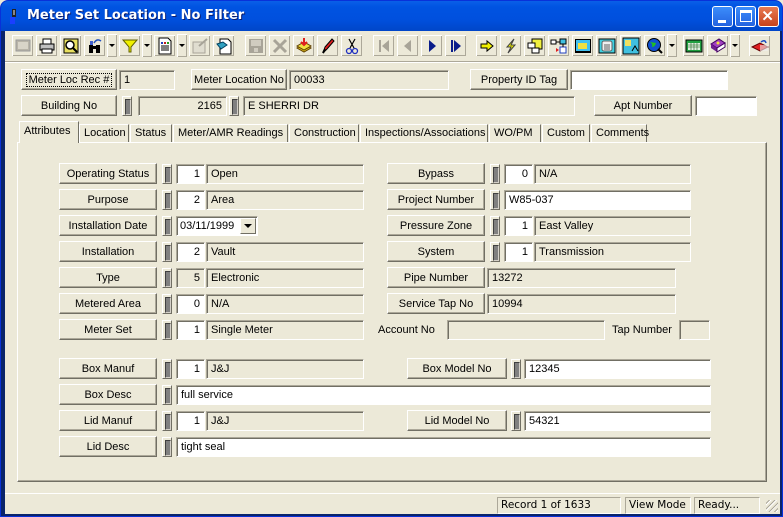 This screenshot has width=783, height=517. What do you see at coordinates (190, 252) in the screenshot?
I see `installation-code: 2` at bounding box center [190, 252].